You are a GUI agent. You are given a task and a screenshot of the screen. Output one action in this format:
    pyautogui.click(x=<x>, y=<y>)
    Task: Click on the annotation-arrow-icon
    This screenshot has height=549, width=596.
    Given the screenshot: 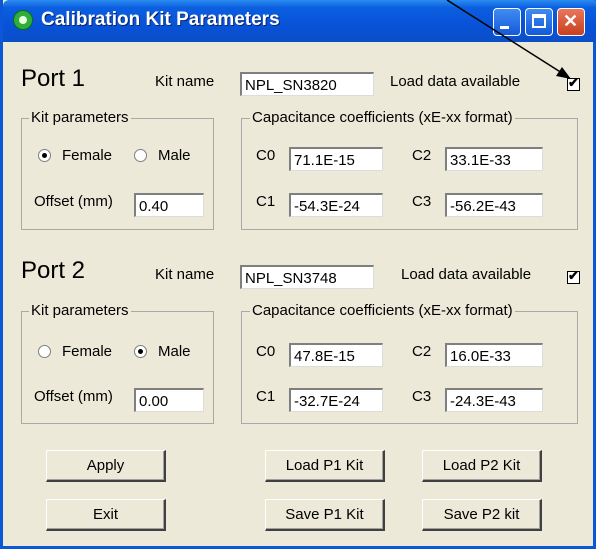 What is the action you would take?
    pyautogui.click(x=508, y=39)
    